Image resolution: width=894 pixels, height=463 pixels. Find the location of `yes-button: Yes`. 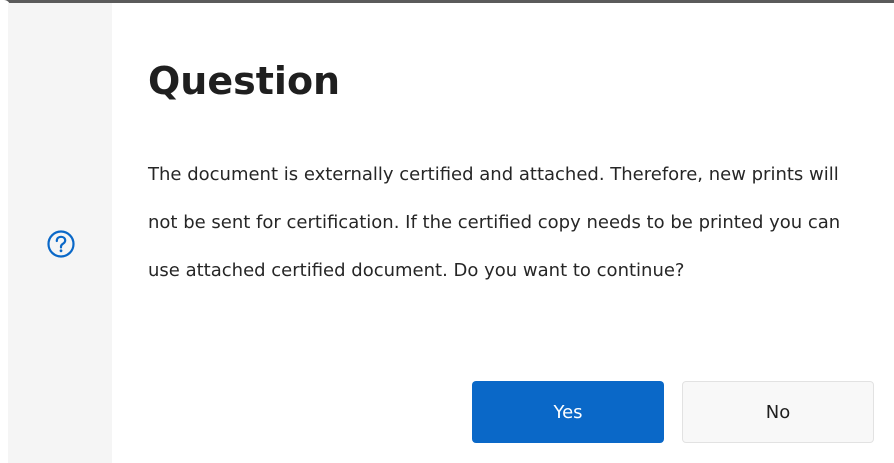

yes-button: Yes is located at coordinates (568, 412).